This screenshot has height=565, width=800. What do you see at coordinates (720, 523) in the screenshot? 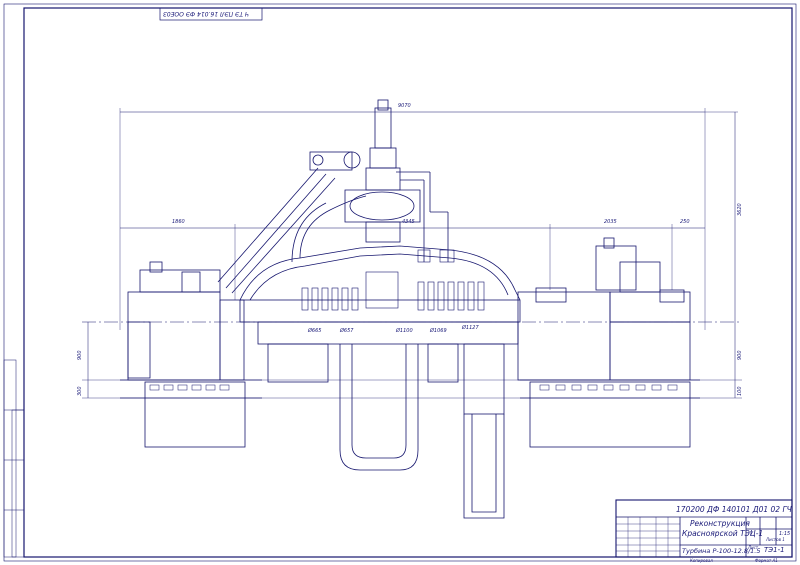
I see `title-block-title-line1: Реконструкция` at bounding box center [720, 523].